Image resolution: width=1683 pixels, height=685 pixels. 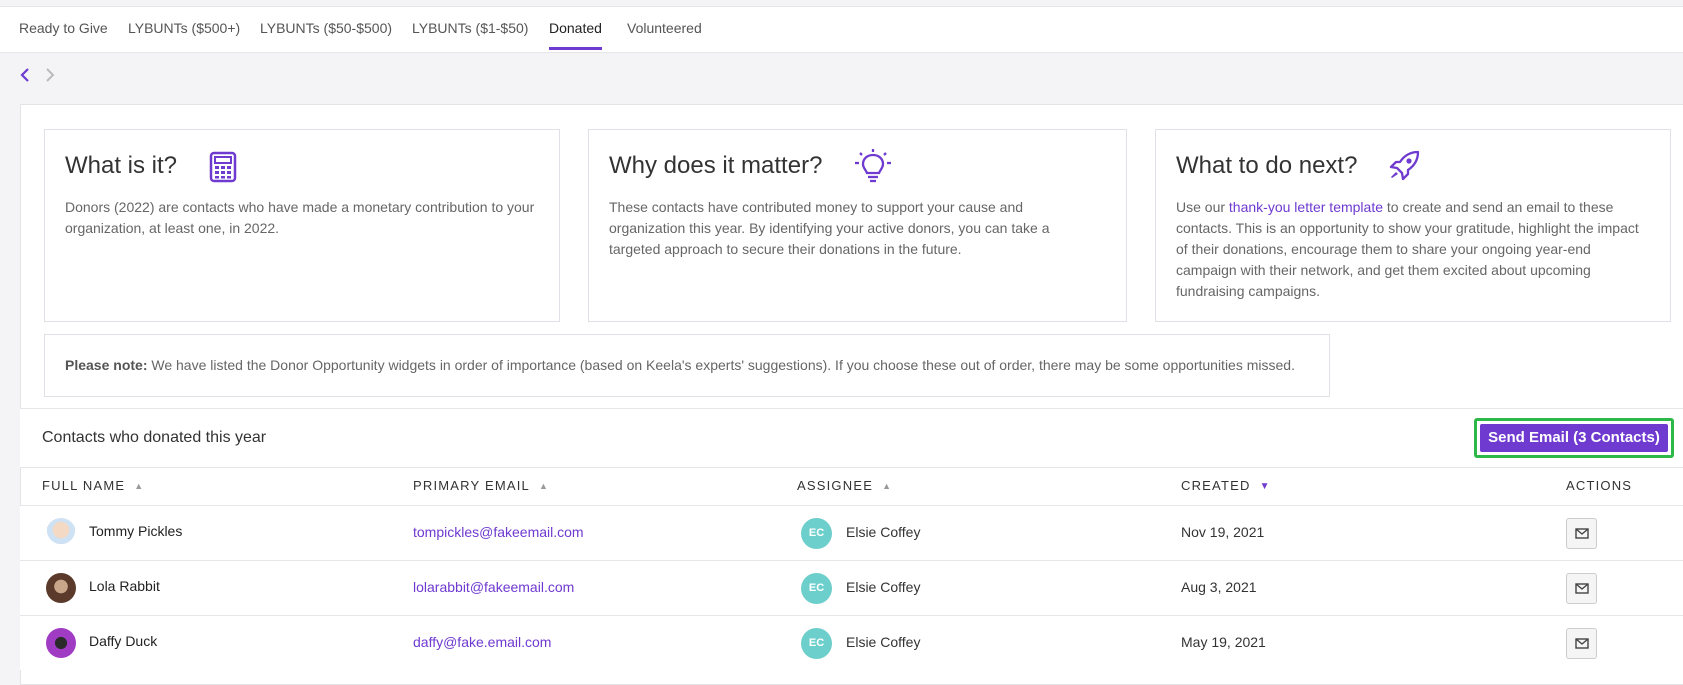 I want to click on card-title: Why does it matter?, so click(x=716, y=165).